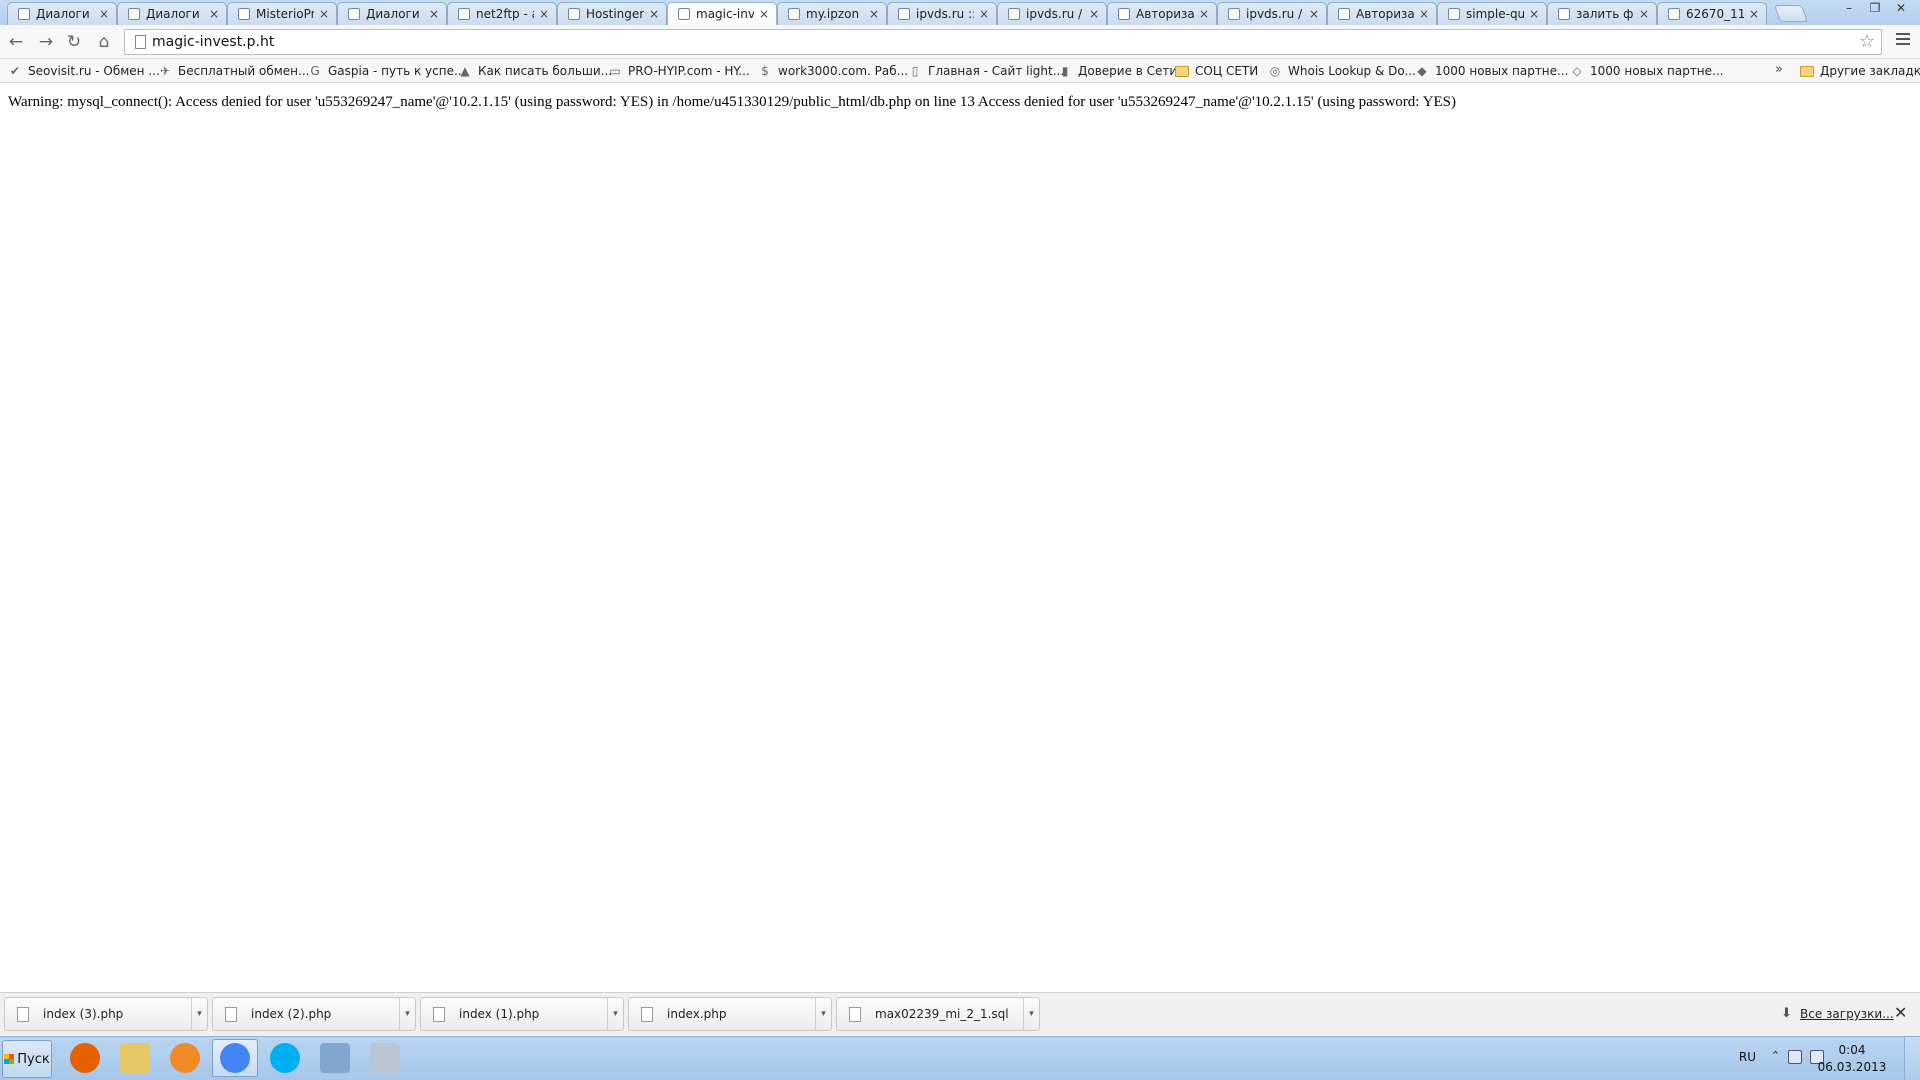 The width and height of the screenshot is (1920, 1080). I want to click on forward-button: →, so click(46, 42).